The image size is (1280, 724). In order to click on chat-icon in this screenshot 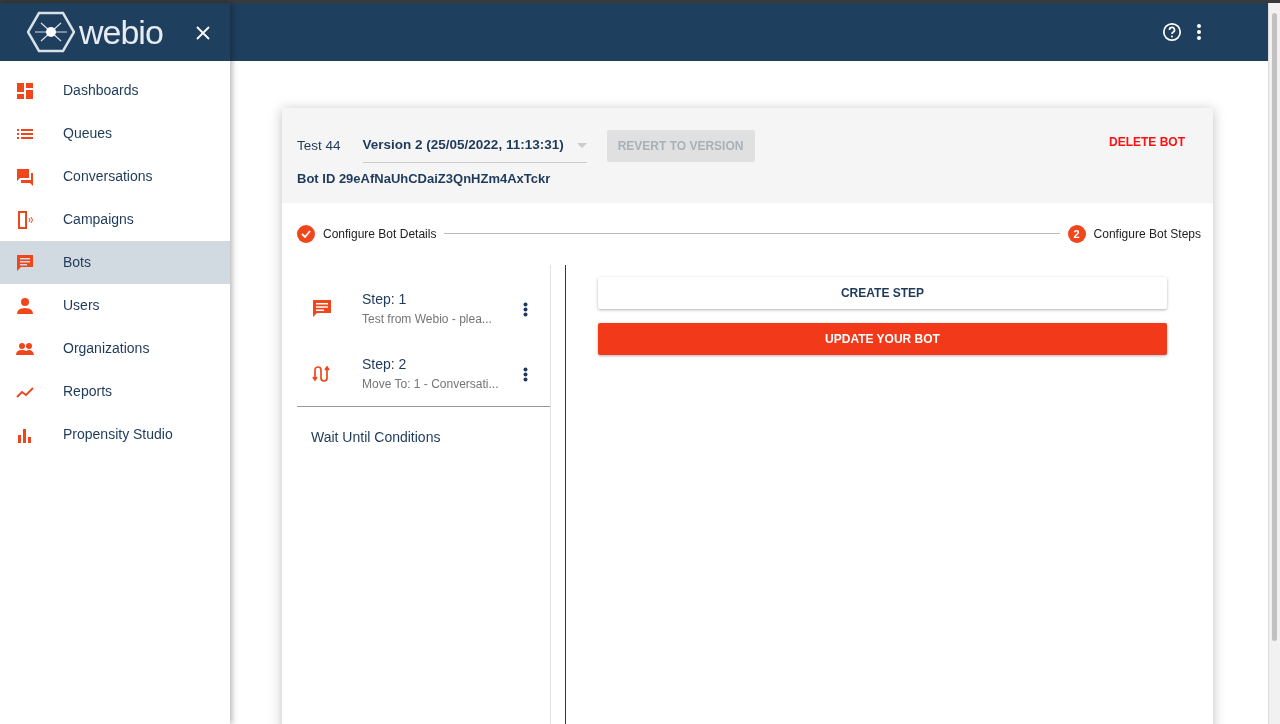, I will do `click(25, 176)`.